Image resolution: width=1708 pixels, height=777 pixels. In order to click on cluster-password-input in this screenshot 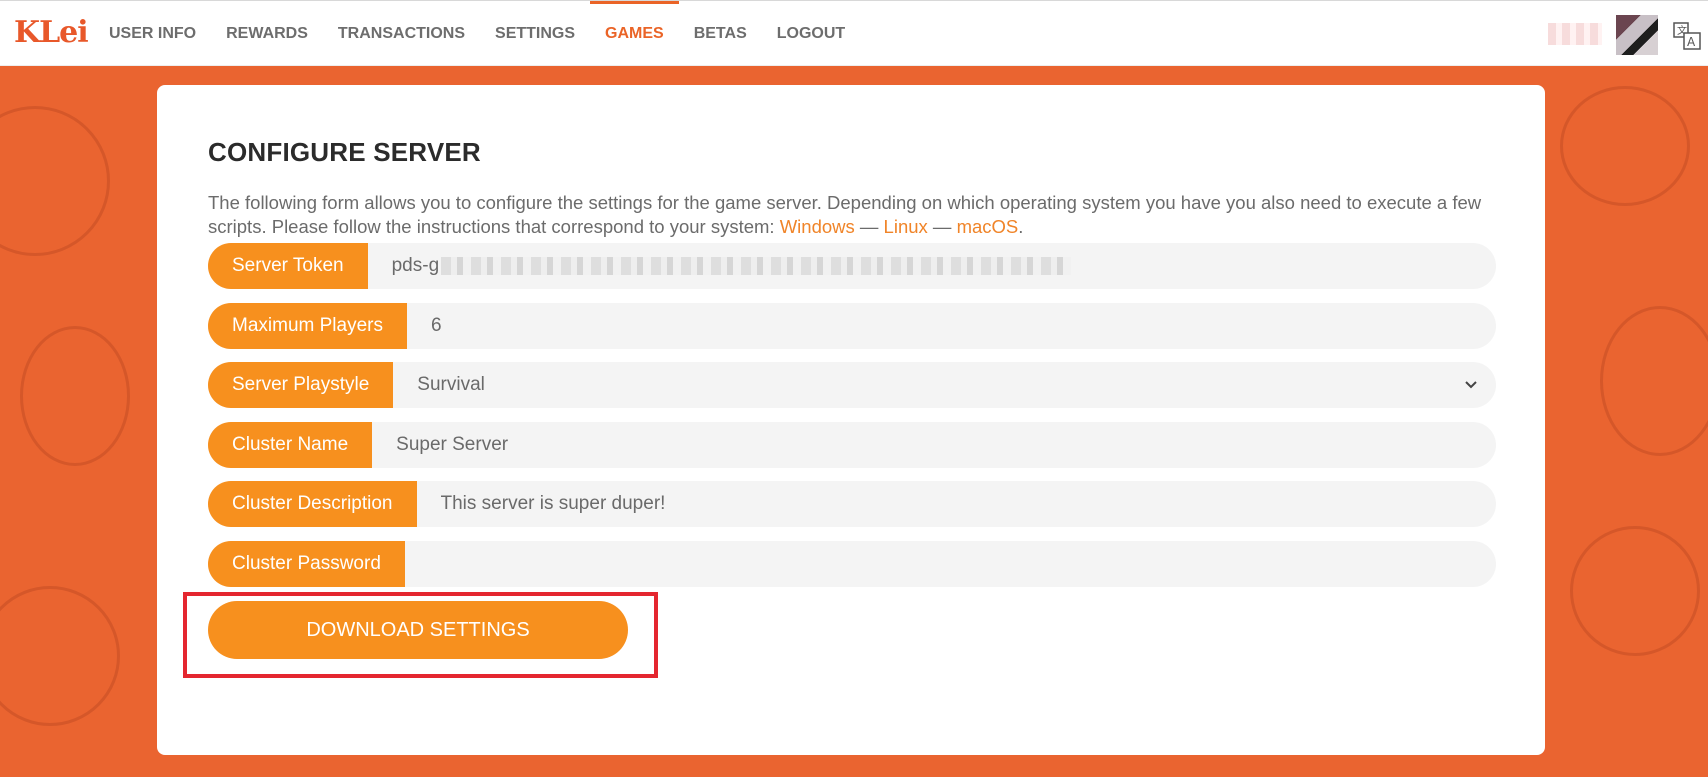, I will do `click(950, 564)`.